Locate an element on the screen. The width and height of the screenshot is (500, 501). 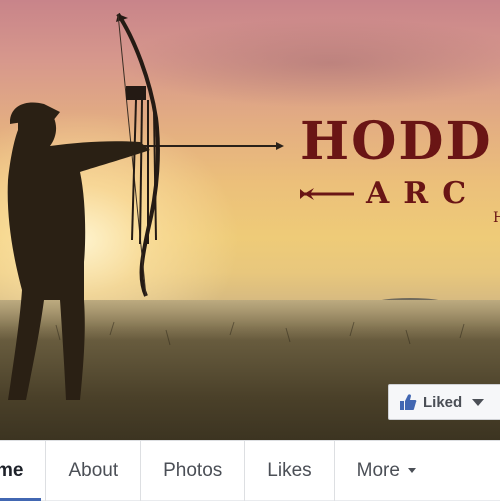
tab-about: About is located at coordinates (94, 470).